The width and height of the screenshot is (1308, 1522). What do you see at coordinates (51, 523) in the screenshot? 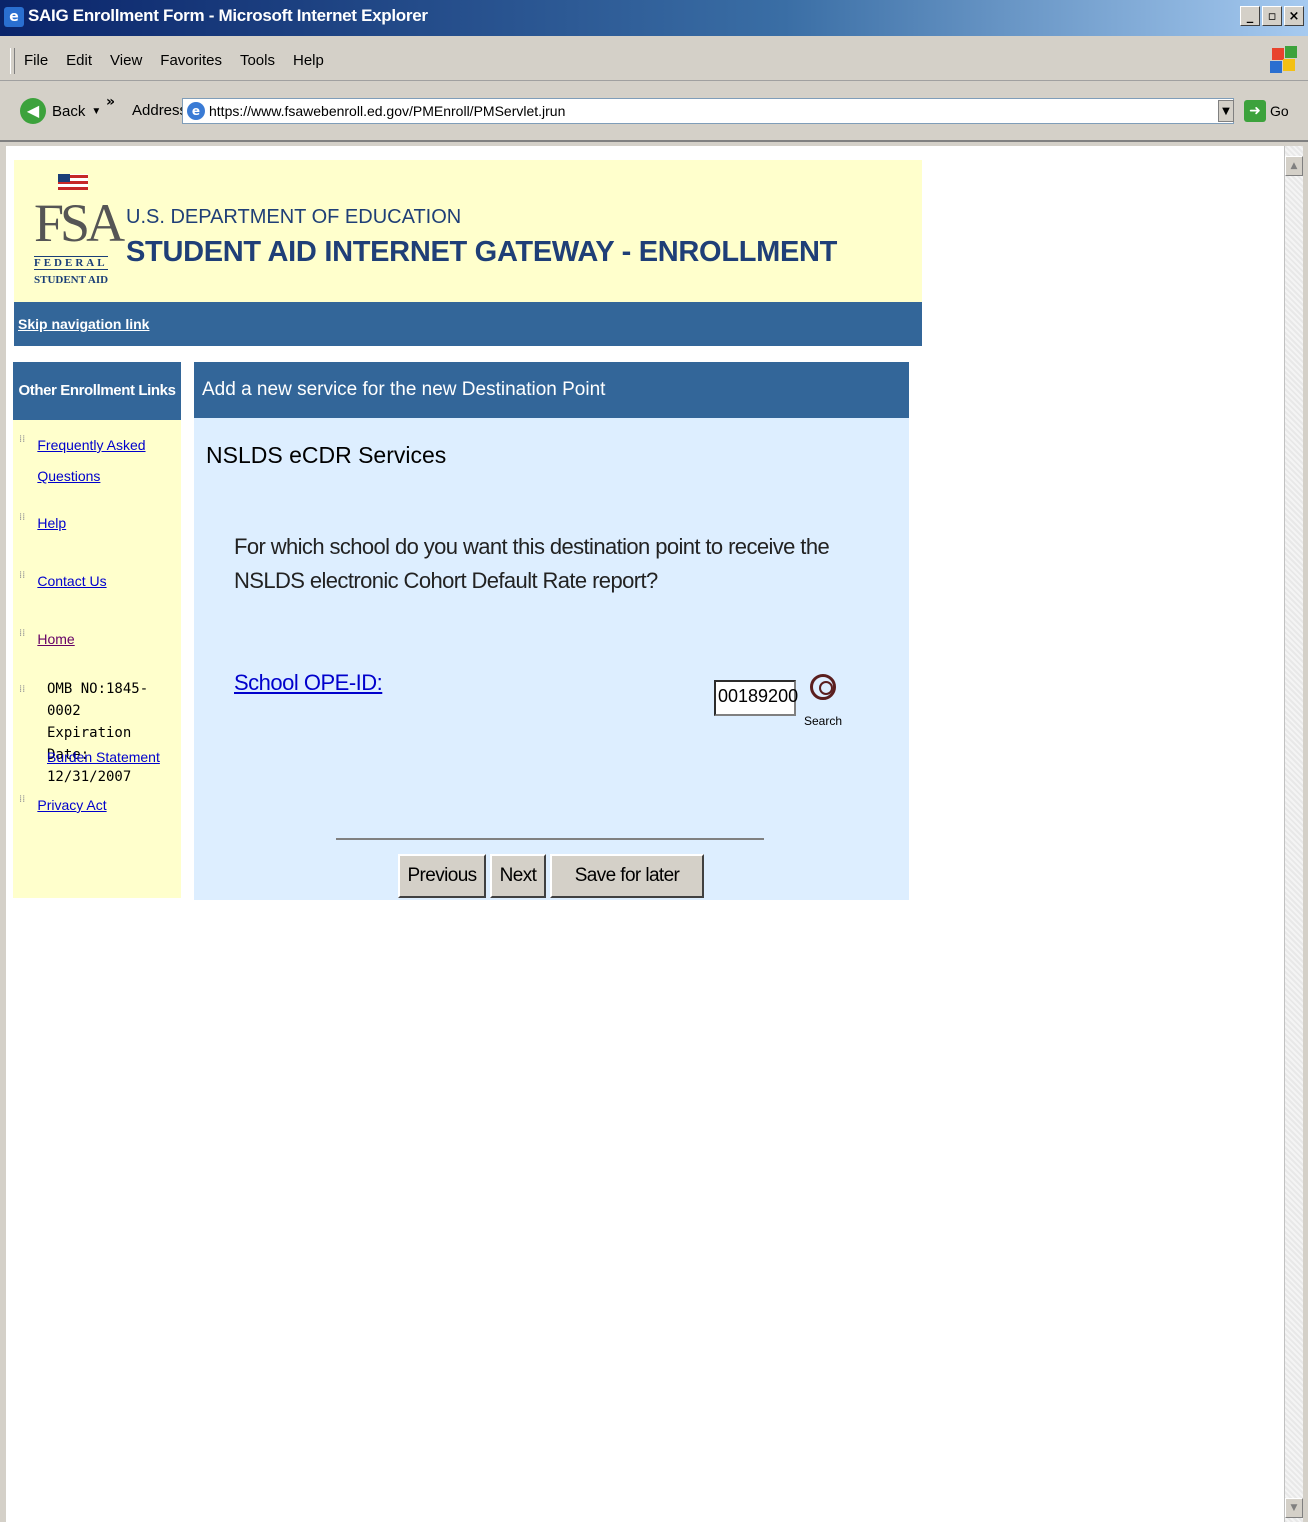
I see `help-link: Help` at bounding box center [51, 523].